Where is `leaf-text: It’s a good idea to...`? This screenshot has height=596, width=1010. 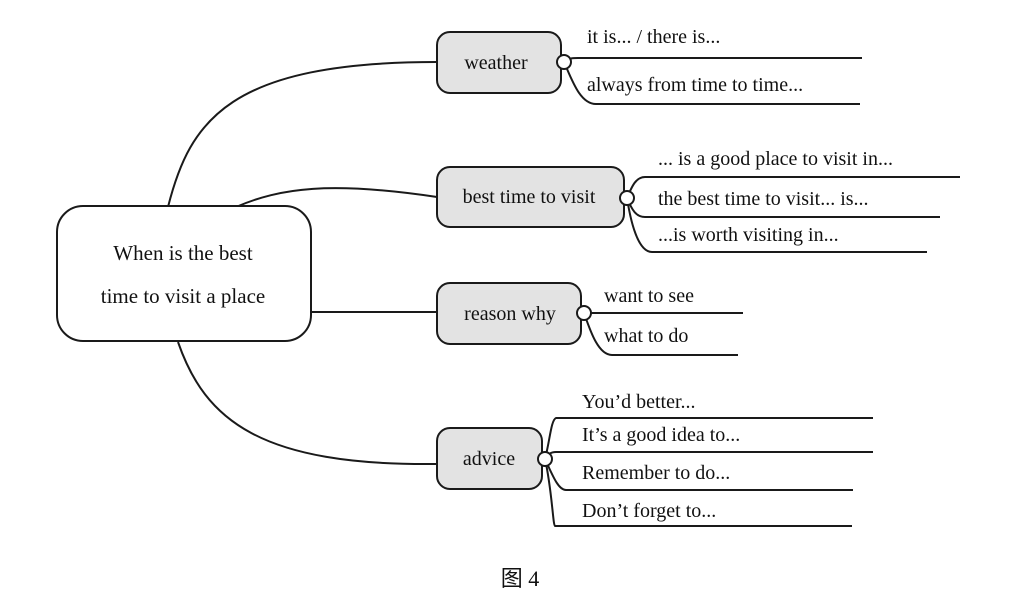
leaf-text: It’s a good idea to... is located at coordinates (661, 435).